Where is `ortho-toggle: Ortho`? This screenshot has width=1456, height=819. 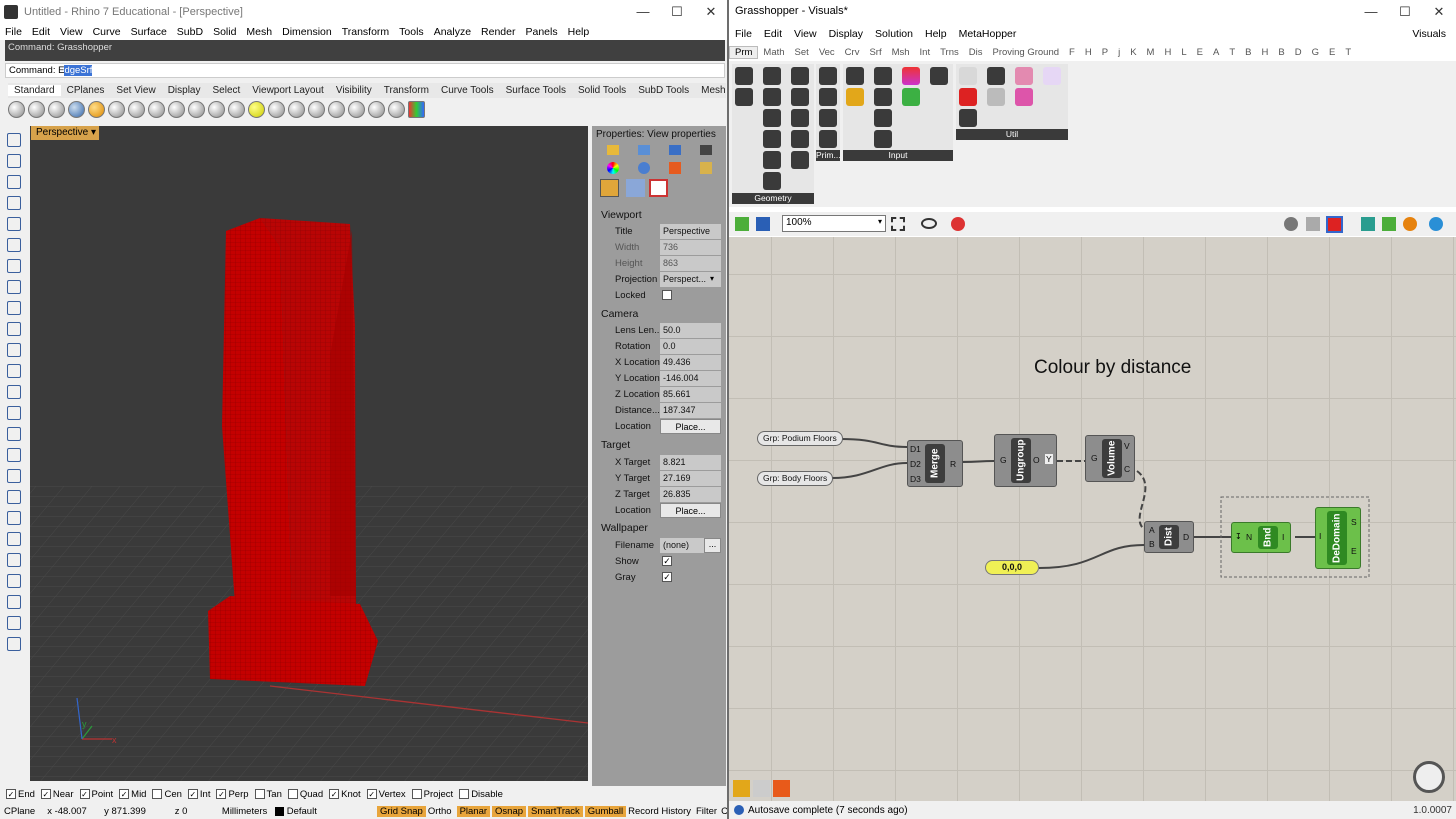 ortho-toggle: Ortho is located at coordinates (440, 811).